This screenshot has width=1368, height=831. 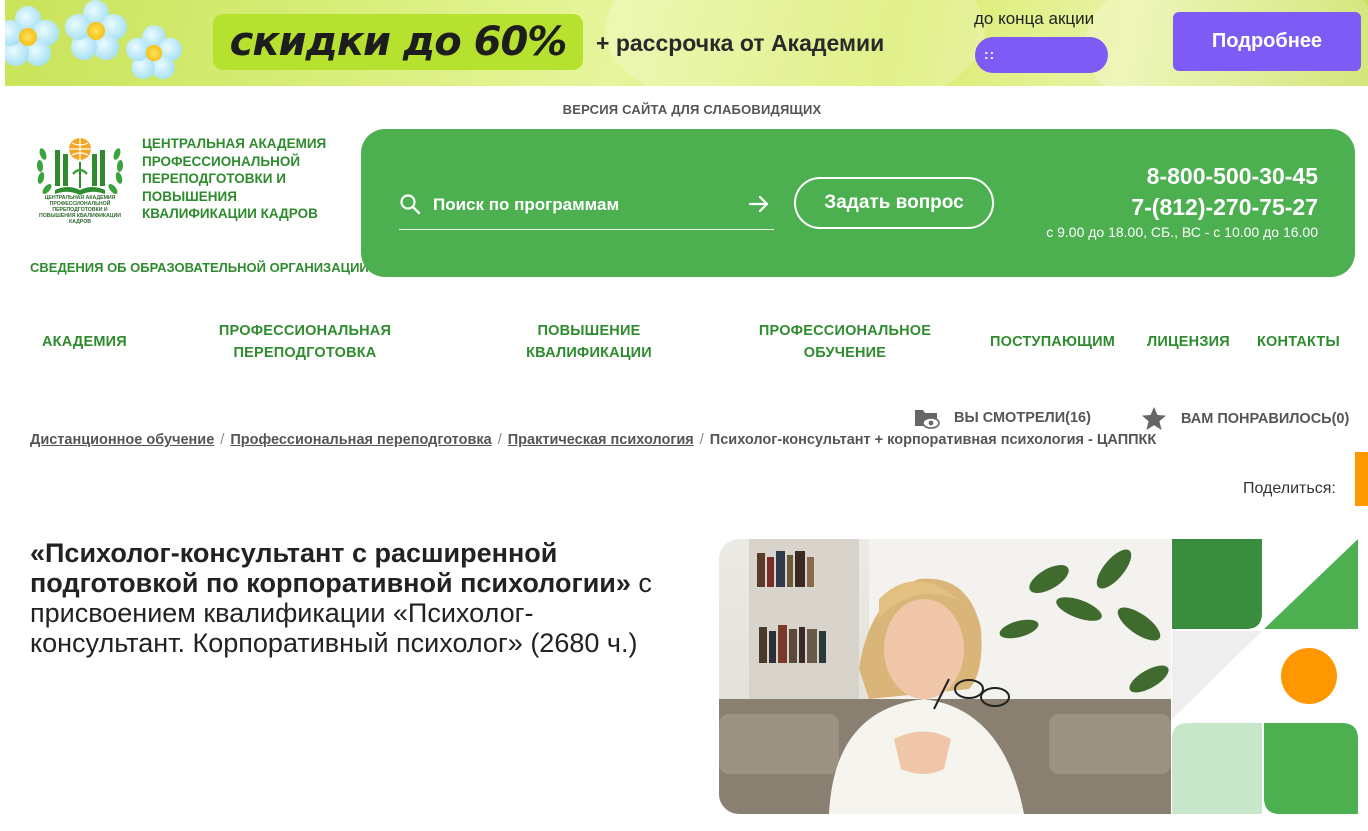 I want to click on ask-question-button: Задать вопрос, so click(x=894, y=203).